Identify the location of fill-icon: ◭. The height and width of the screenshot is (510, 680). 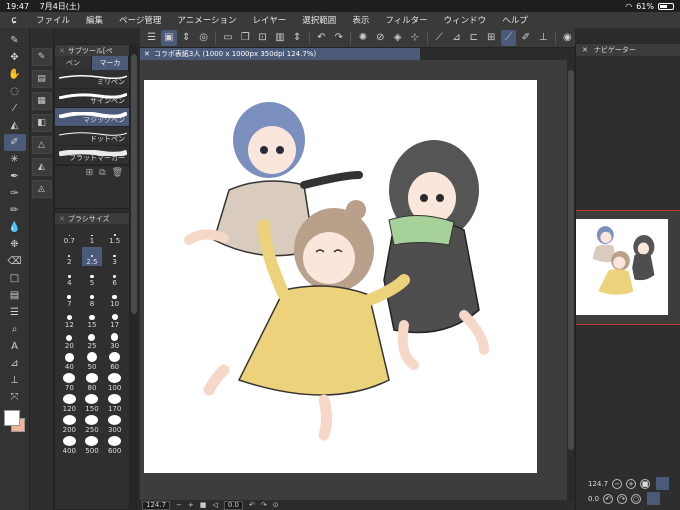
(15, 125).